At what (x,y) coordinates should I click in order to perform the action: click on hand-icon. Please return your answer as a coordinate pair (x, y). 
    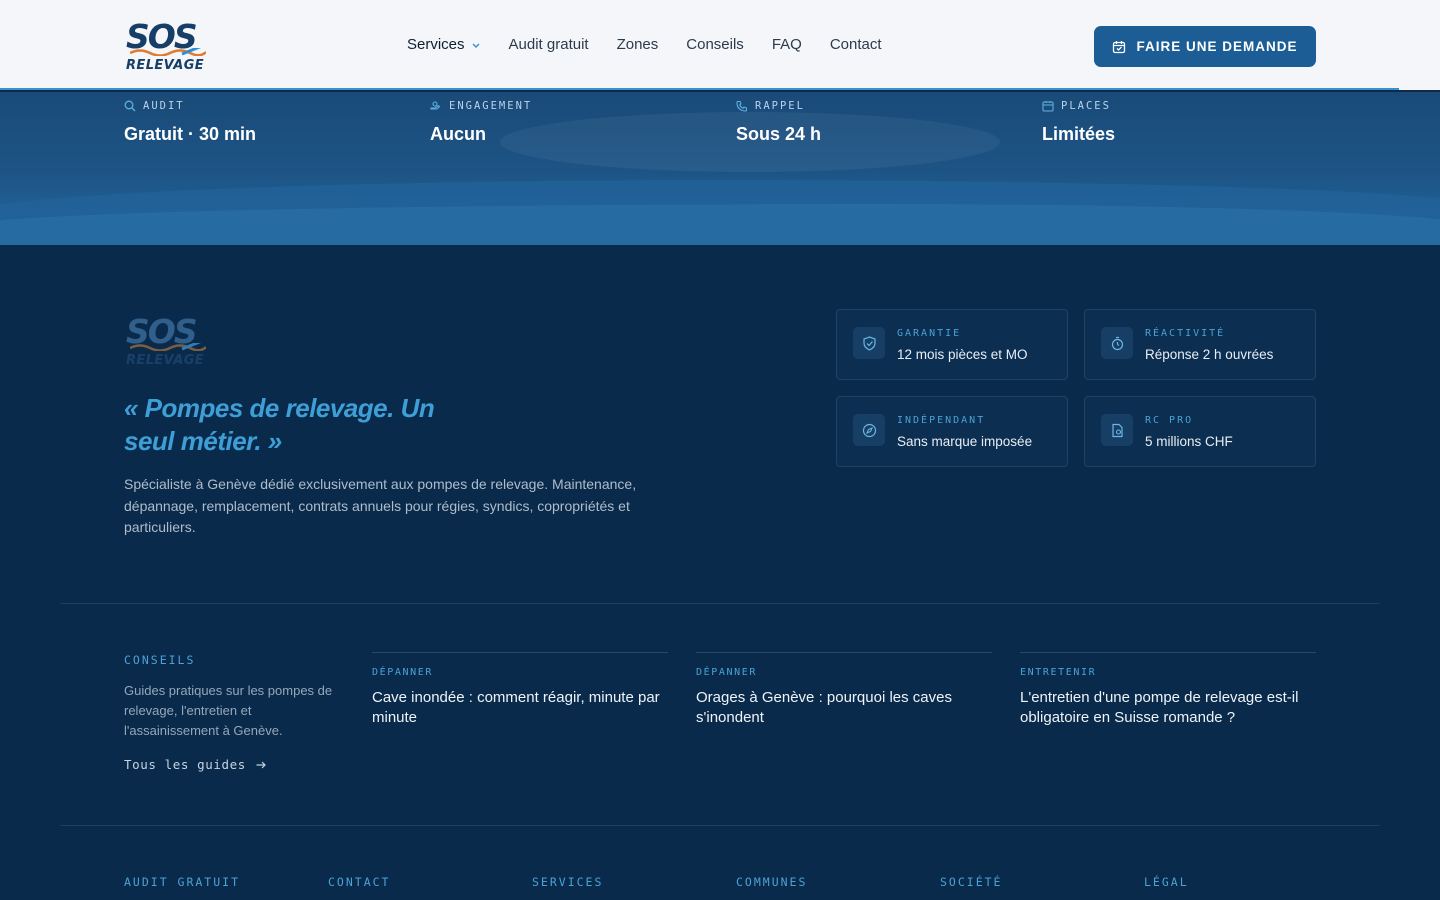
    Looking at the image, I should click on (435, 105).